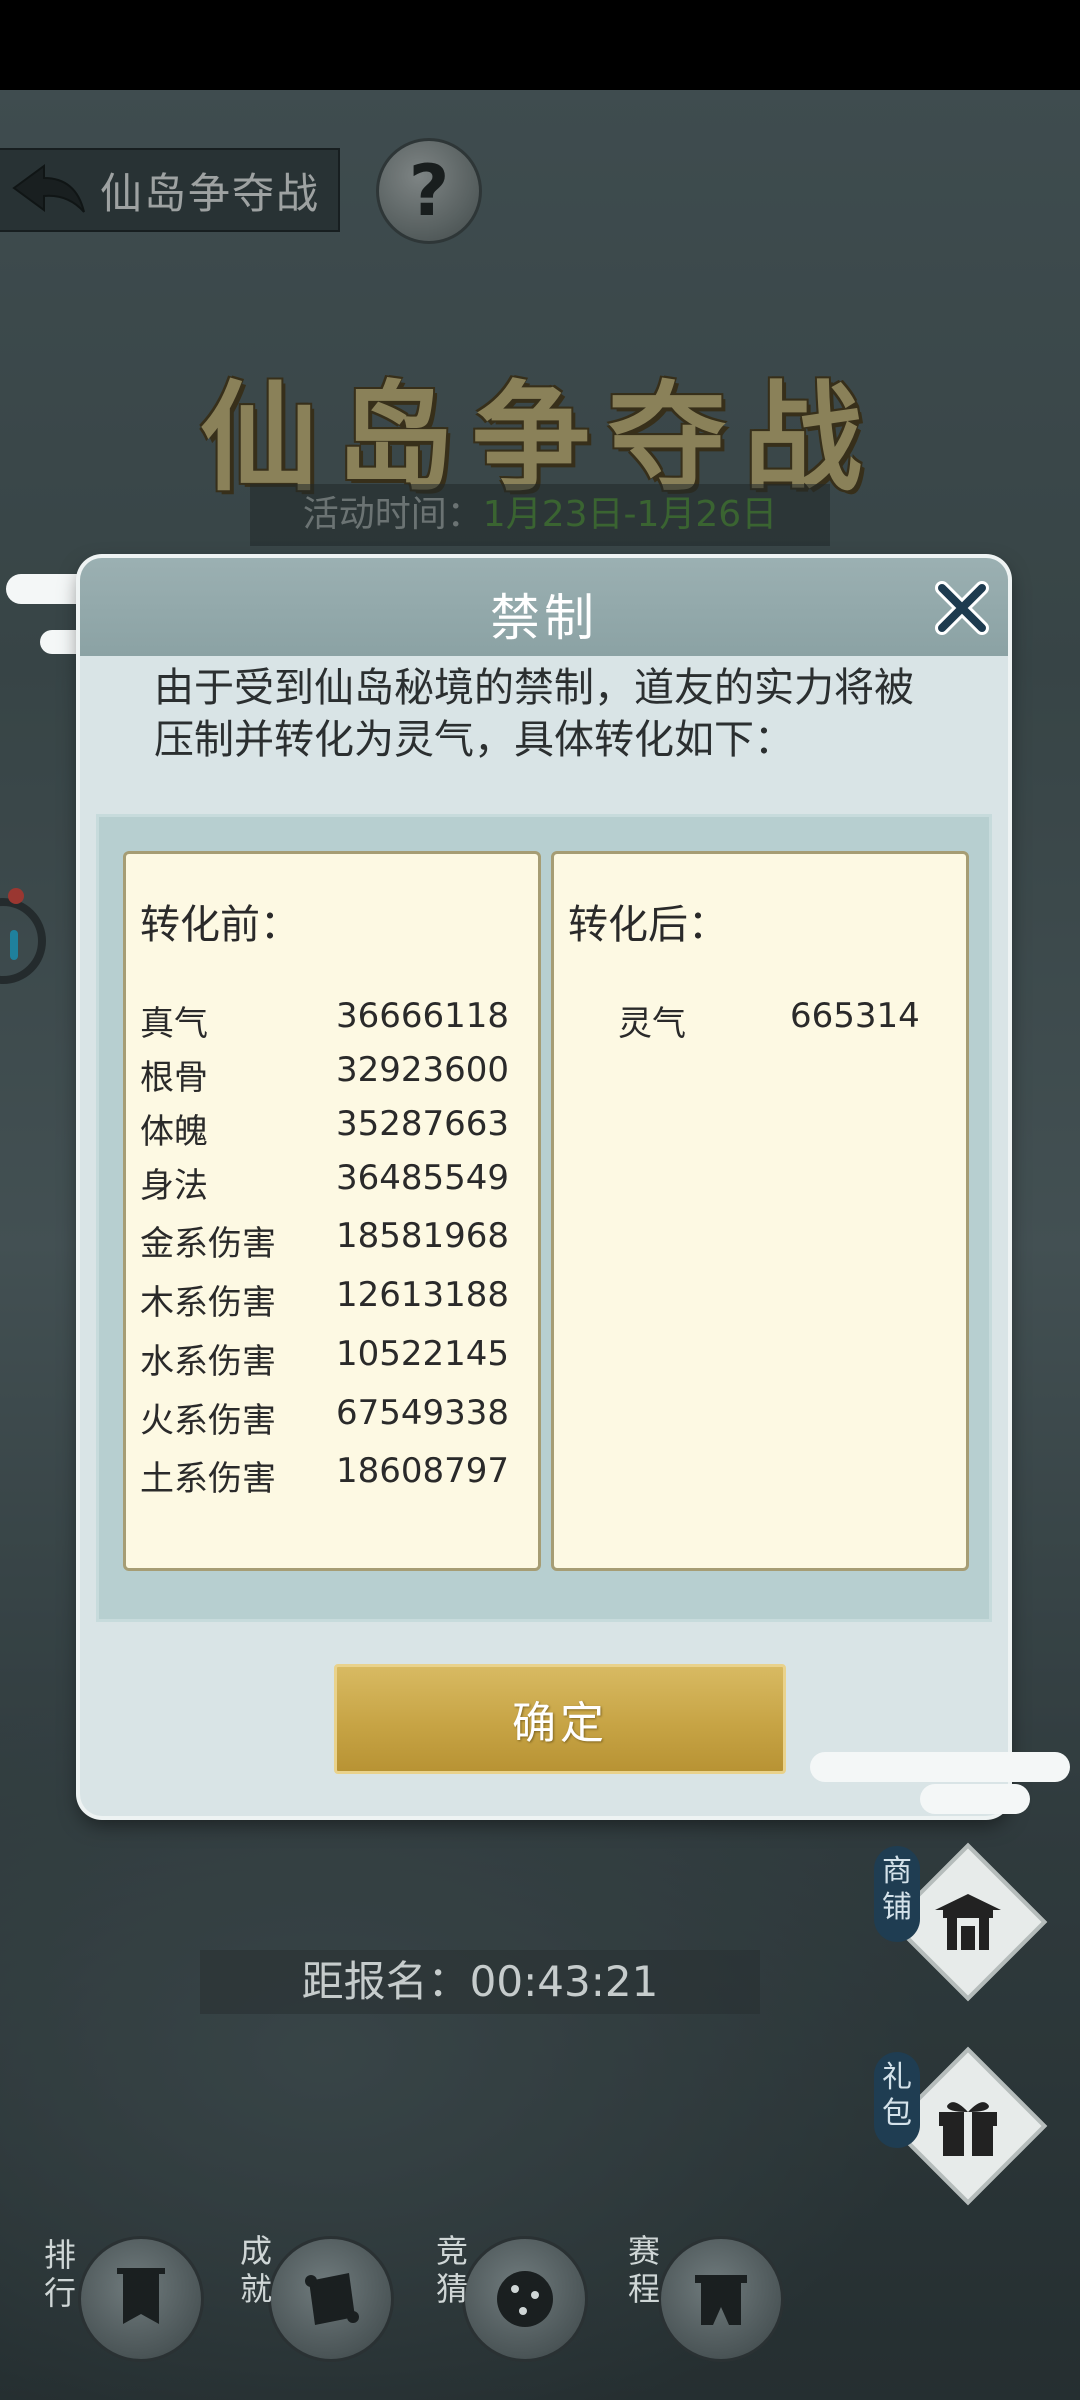 This screenshot has height=2400, width=1080. I want to click on banner-icon, so click(141, 2296).